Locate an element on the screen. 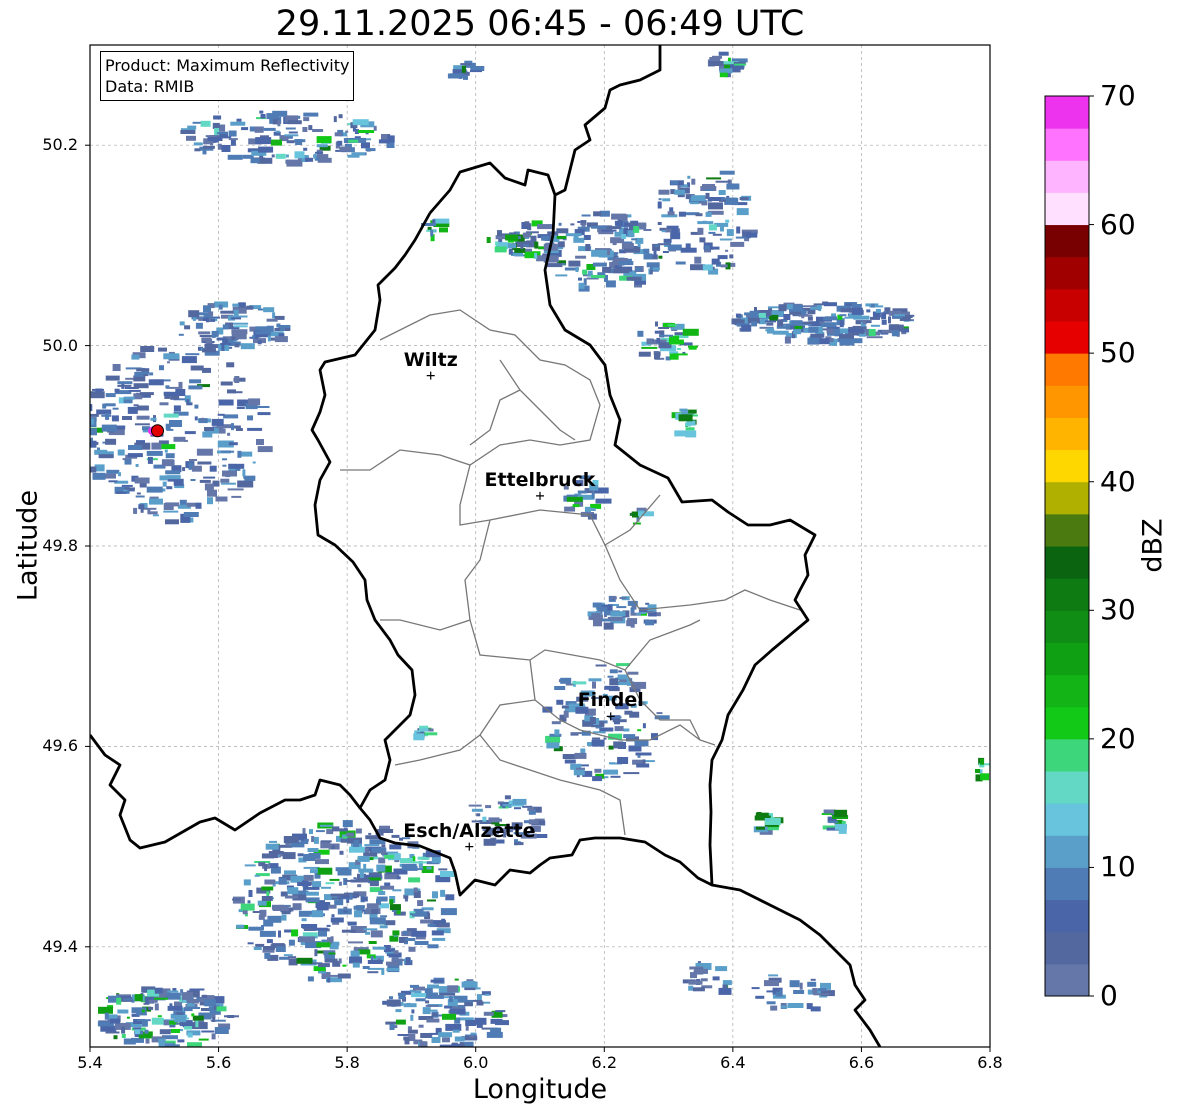  x-tick-label: 6.8 is located at coordinates (990, 1062).